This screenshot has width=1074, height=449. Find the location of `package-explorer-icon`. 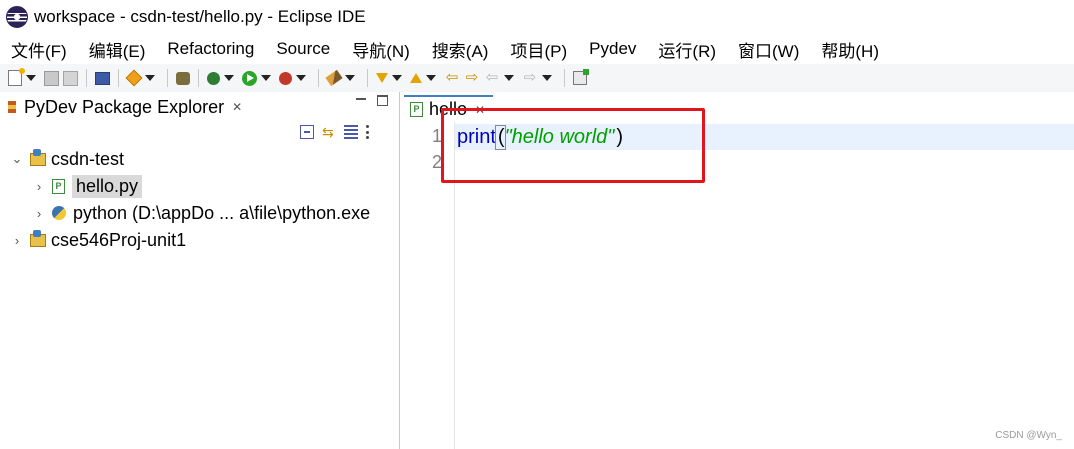

package-explorer-icon is located at coordinates (12, 107).